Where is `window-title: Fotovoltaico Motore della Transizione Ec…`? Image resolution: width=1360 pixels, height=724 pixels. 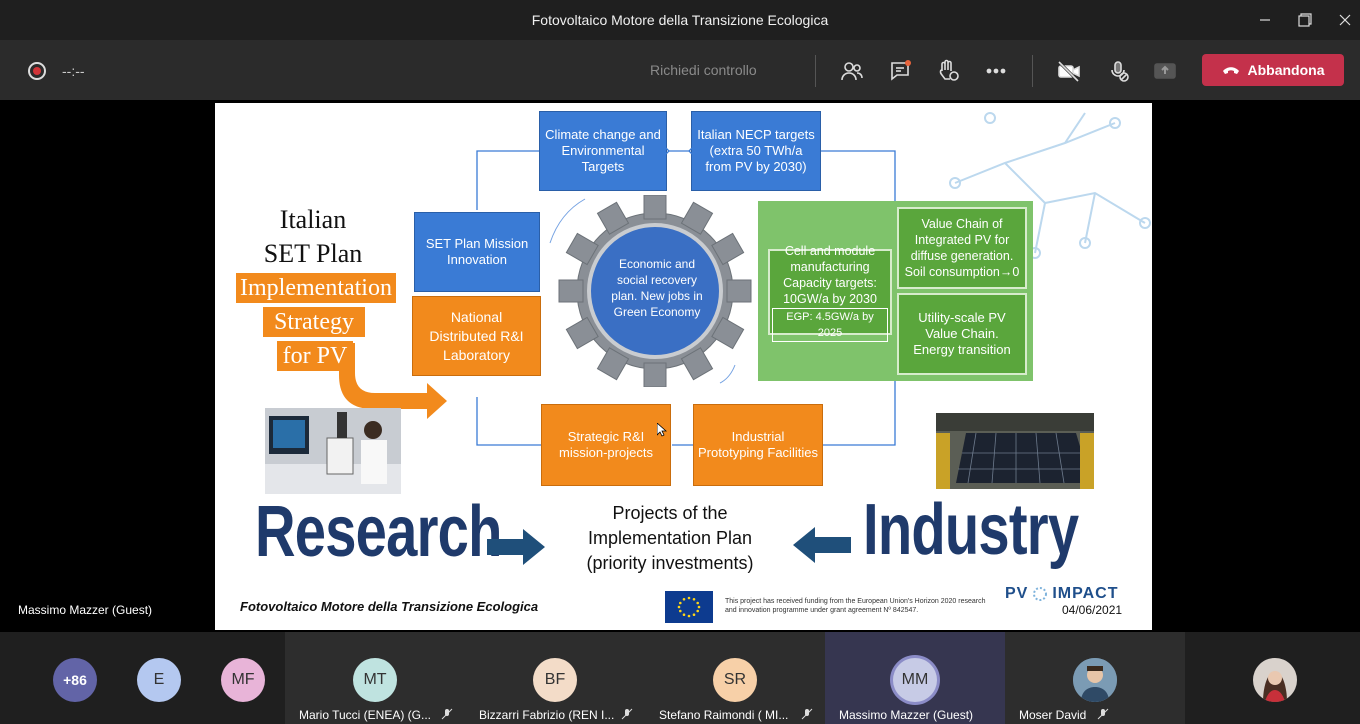 window-title: Fotovoltaico Motore della Transizione Ec… is located at coordinates (680, 20).